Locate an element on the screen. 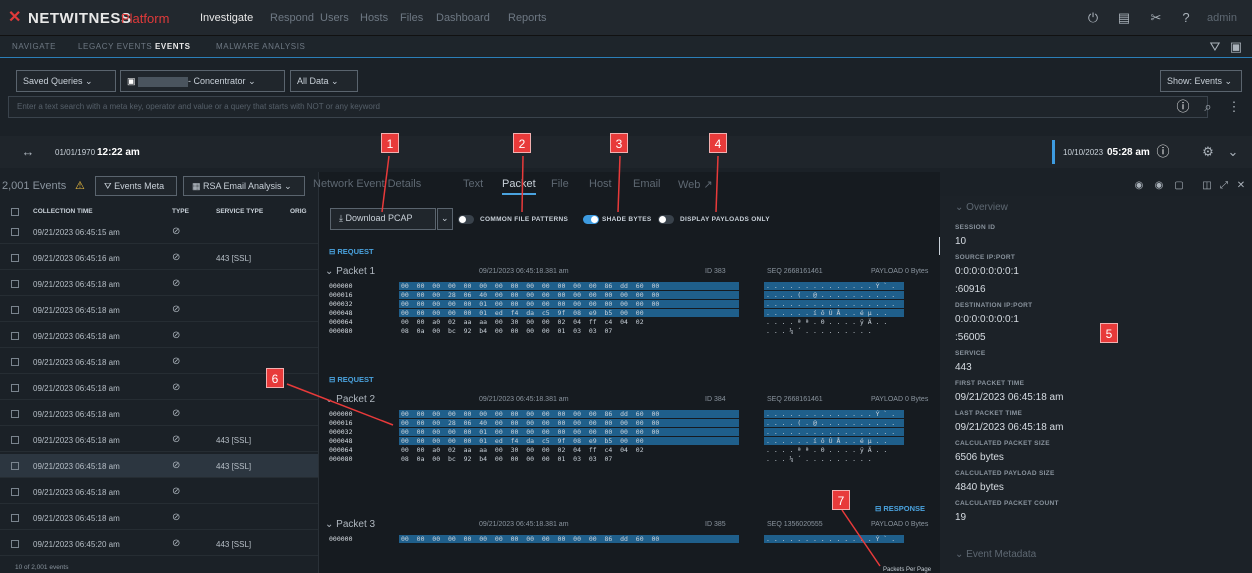  callout-6: 6 is located at coordinates (275, 378).